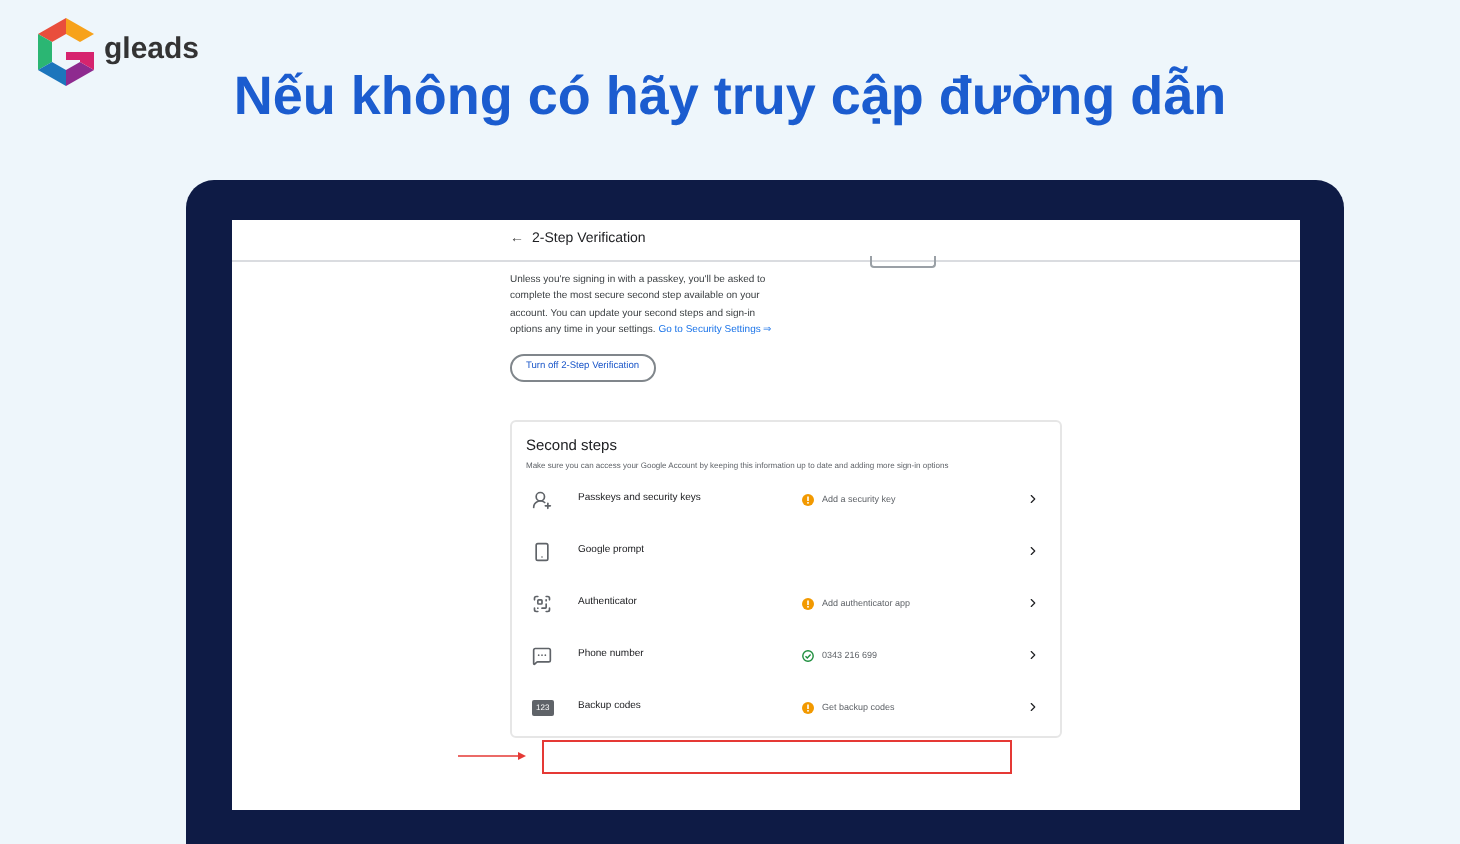 The width and height of the screenshot is (1460, 844). What do you see at coordinates (542, 603) in the screenshot?
I see `qr-code-icon` at bounding box center [542, 603].